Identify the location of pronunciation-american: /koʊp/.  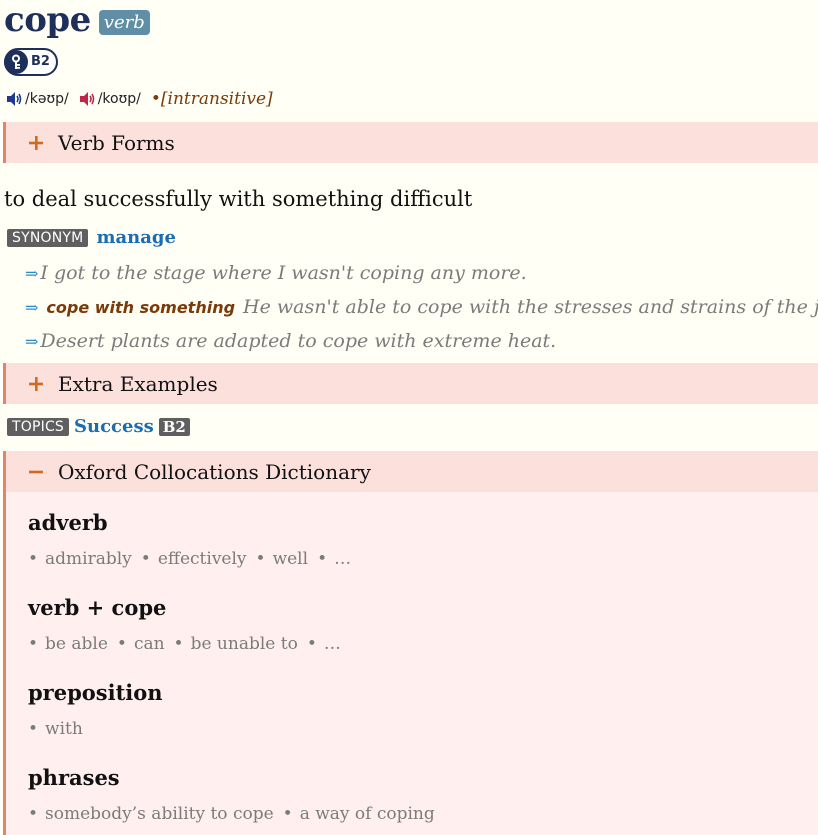
(119, 99).